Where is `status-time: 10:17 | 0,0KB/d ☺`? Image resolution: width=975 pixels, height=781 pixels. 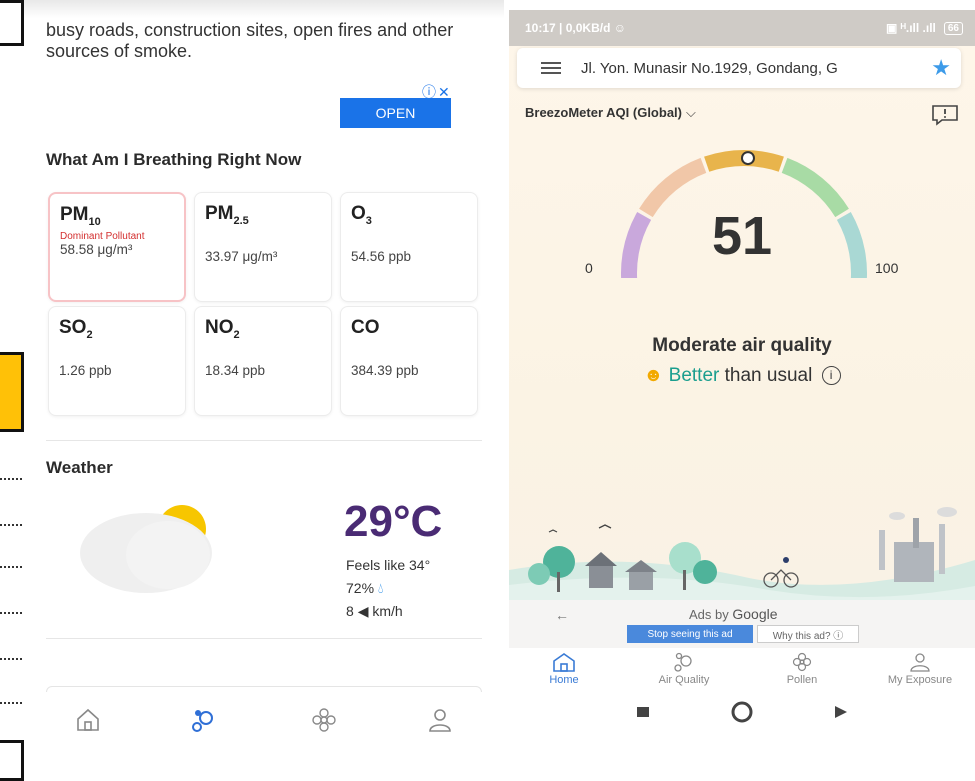
status-time: 10:17 | 0,0KB/d ☺ is located at coordinates (575, 28).